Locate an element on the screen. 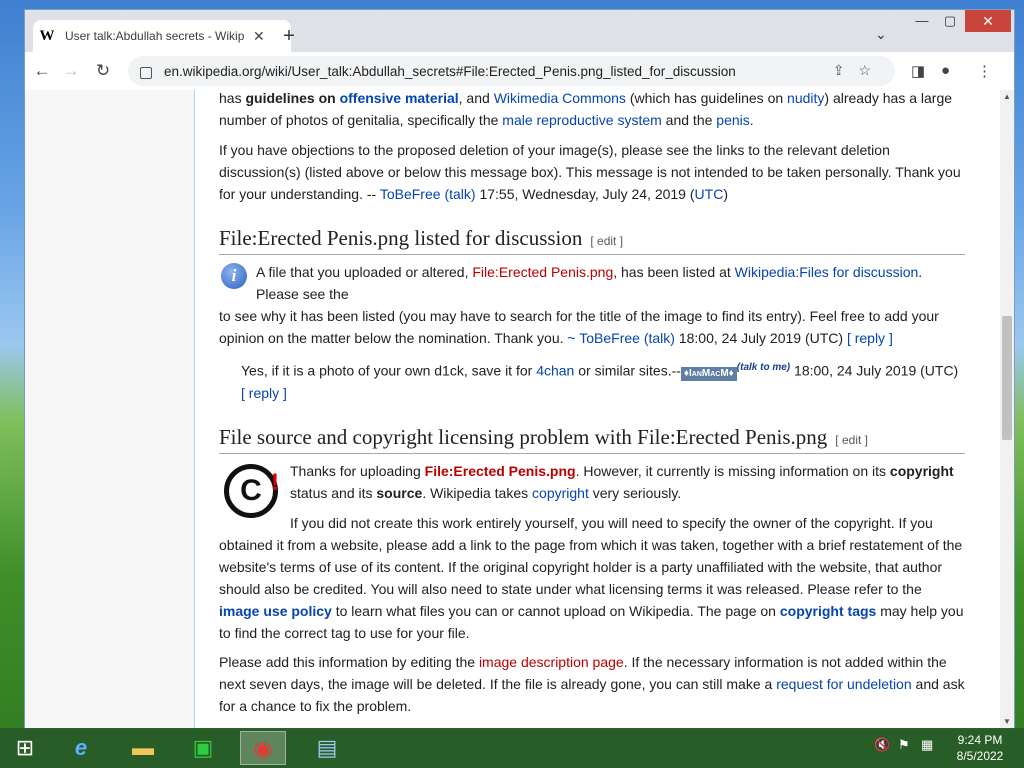  text: . Wikipedia takes is located at coordinates (477, 492).